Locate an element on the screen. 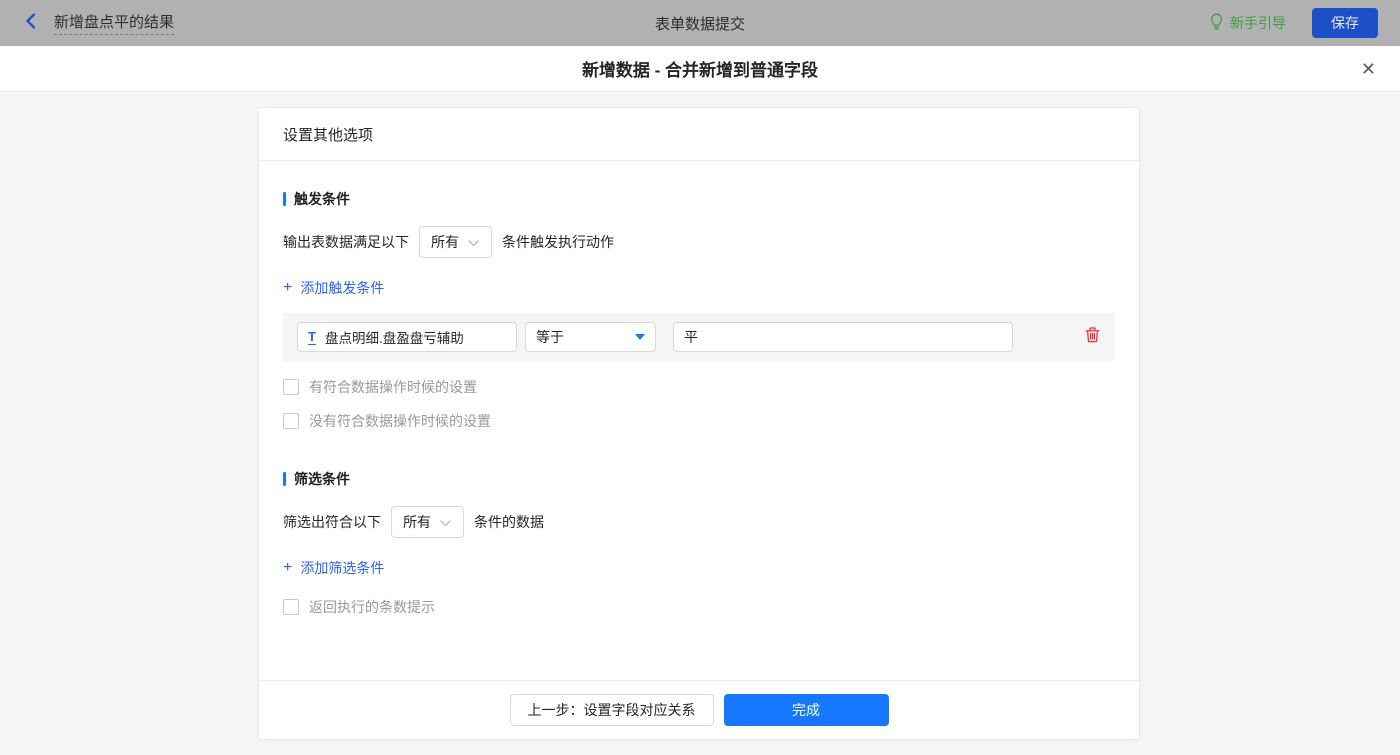  modal-header: 新增数据 - 合并新增到普通字段 ✕ is located at coordinates (700, 69).